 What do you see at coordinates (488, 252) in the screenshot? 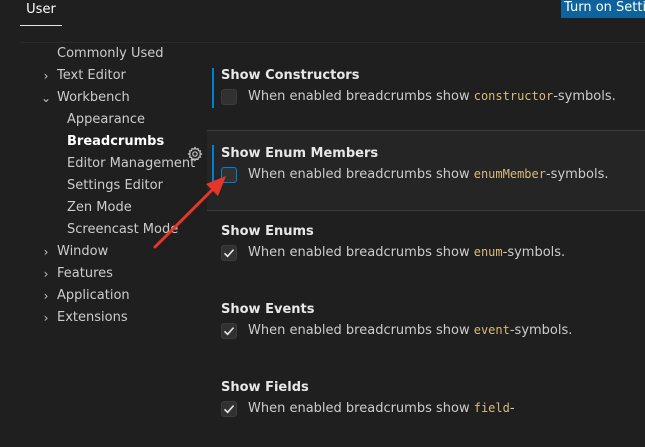
I see `description-code: enum` at bounding box center [488, 252].